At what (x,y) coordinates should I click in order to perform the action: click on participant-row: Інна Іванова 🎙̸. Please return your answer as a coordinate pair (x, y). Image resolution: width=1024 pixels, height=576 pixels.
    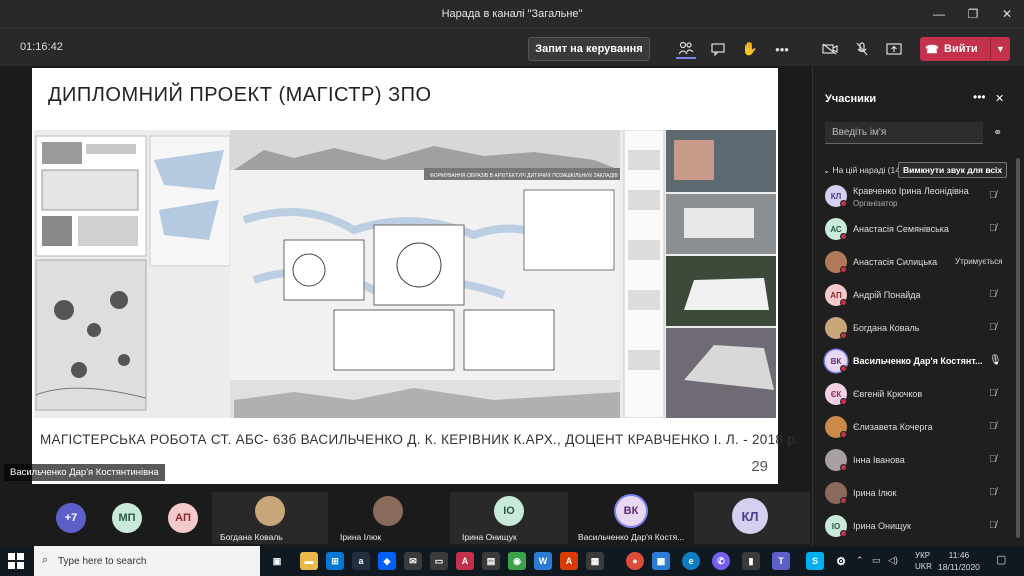
    Looking at the image, I should click on (915, 460).